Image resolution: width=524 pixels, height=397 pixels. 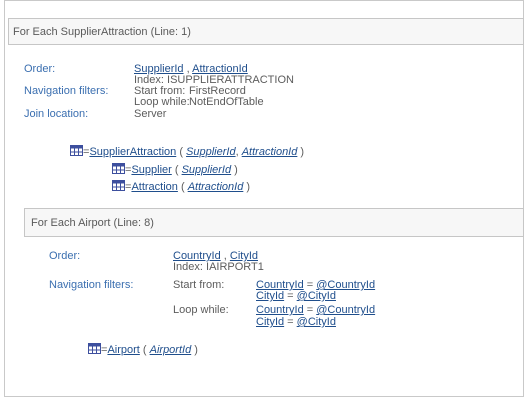 What do you see at coordinates (274, 222) in the screenshot?
I see `for-each-header-2: For Each Airport (Line: 8)` at bounding box center [274, 222].